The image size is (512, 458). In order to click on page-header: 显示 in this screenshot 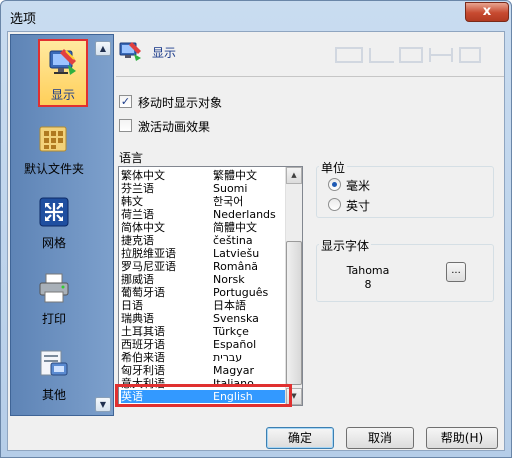, I will do `click(310, 56)`.